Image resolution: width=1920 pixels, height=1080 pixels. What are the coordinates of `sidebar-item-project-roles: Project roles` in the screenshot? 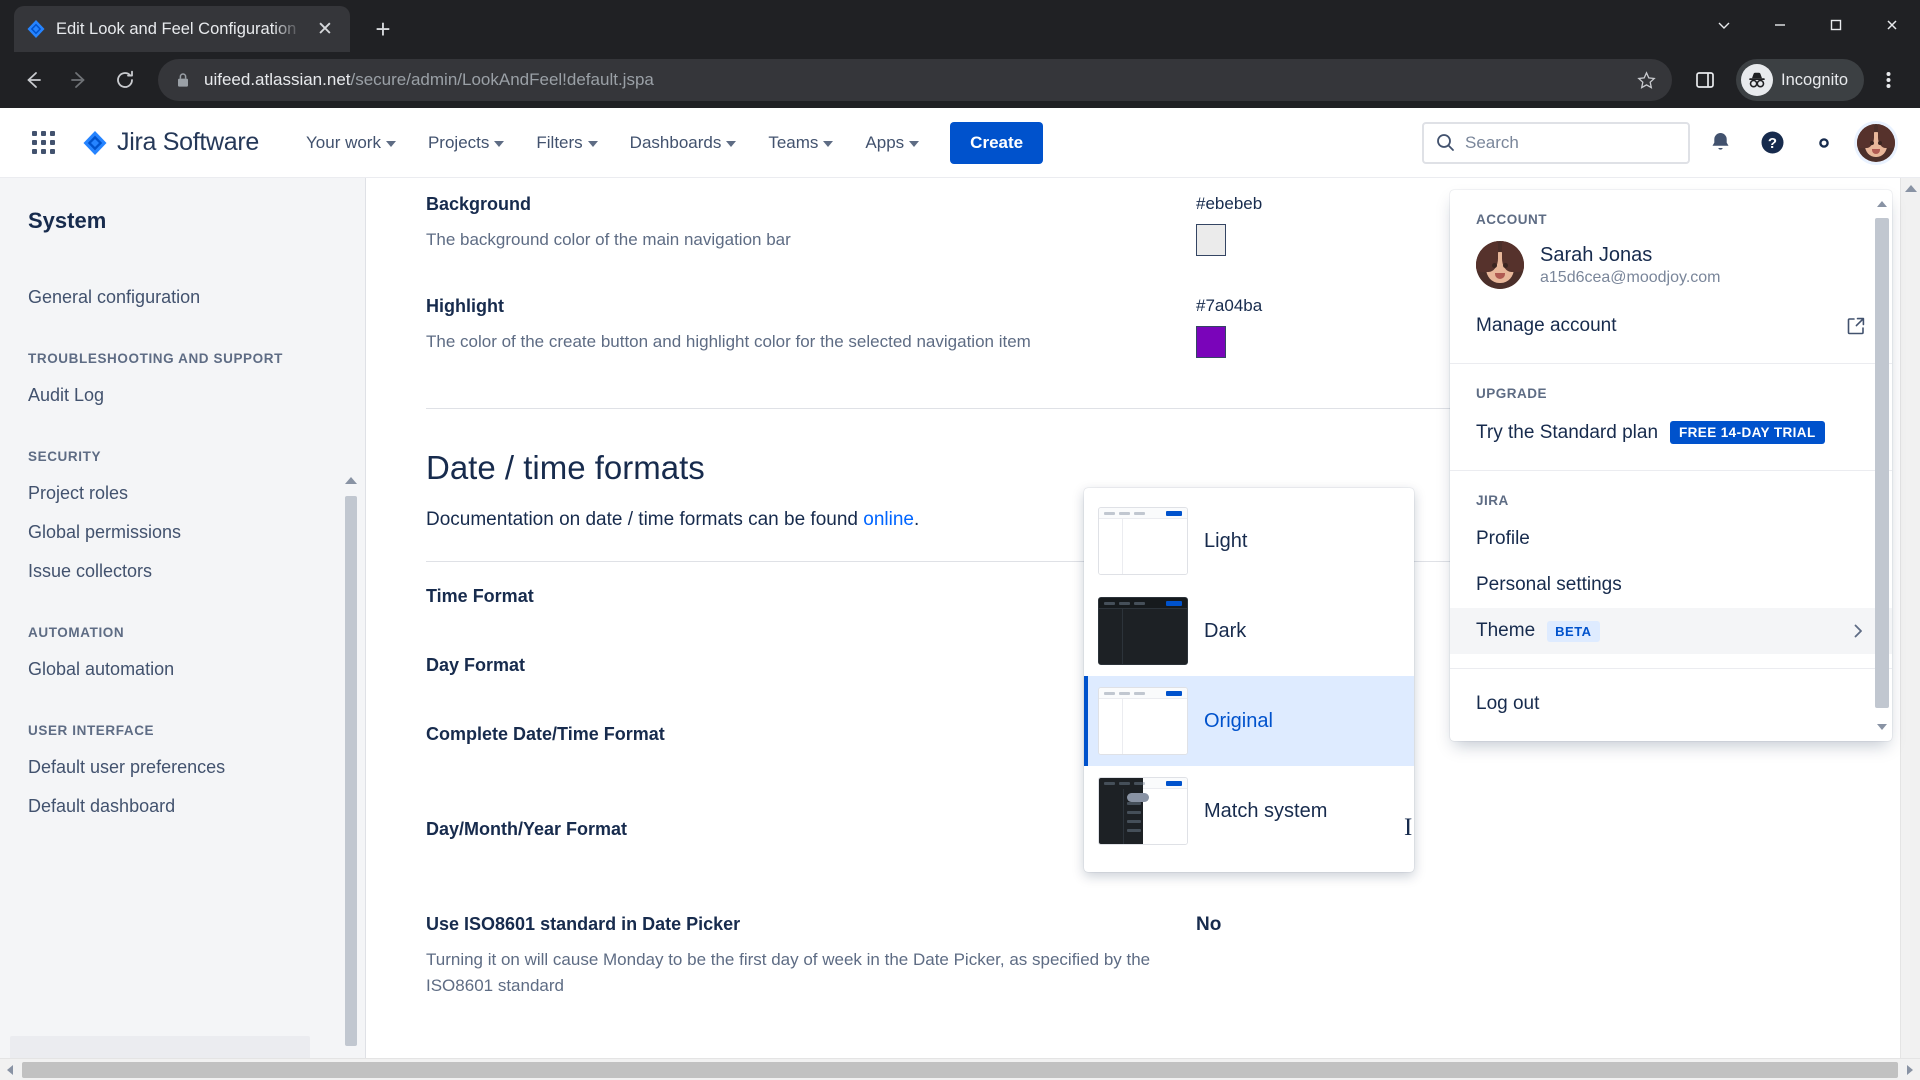 It's located at (182, 493).